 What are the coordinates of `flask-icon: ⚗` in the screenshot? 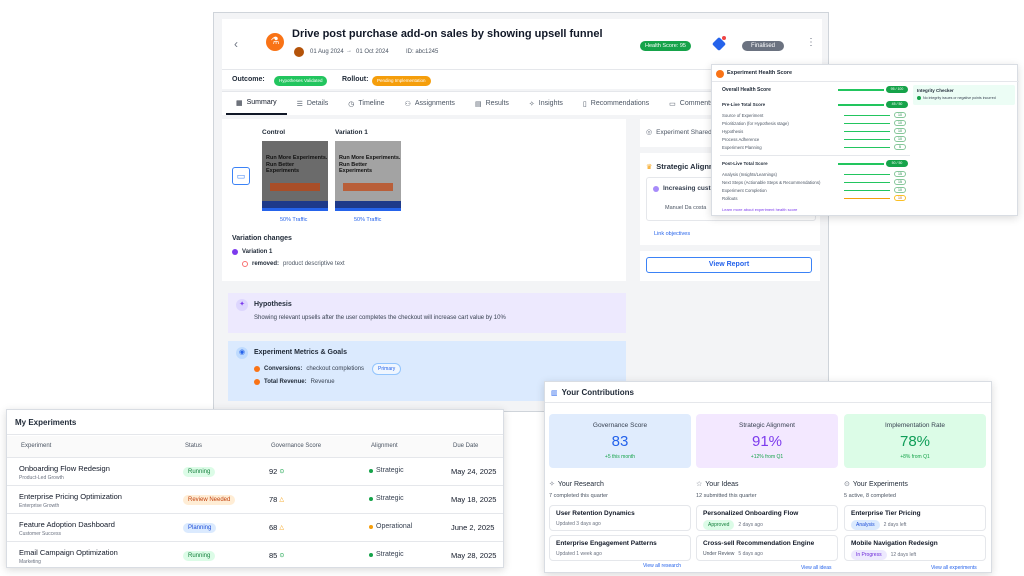 It's located at (275, 42).